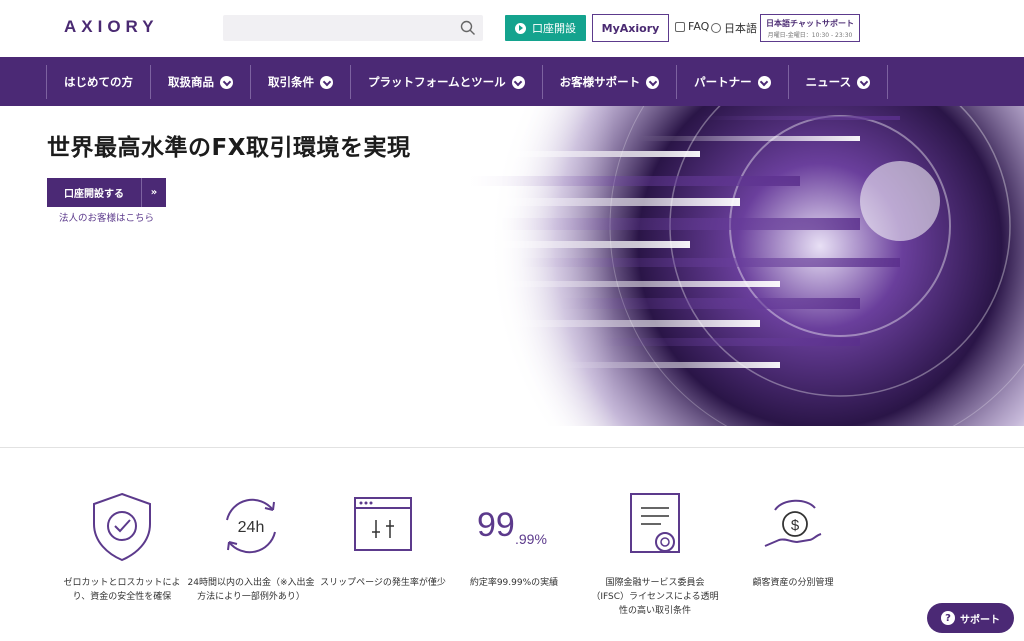 The width and height of the screenshot is (1024, 641). What do you see at coordinates (655, 523) in the screenshot?
I see `certificate-icon` at bounding box center [655, 523].